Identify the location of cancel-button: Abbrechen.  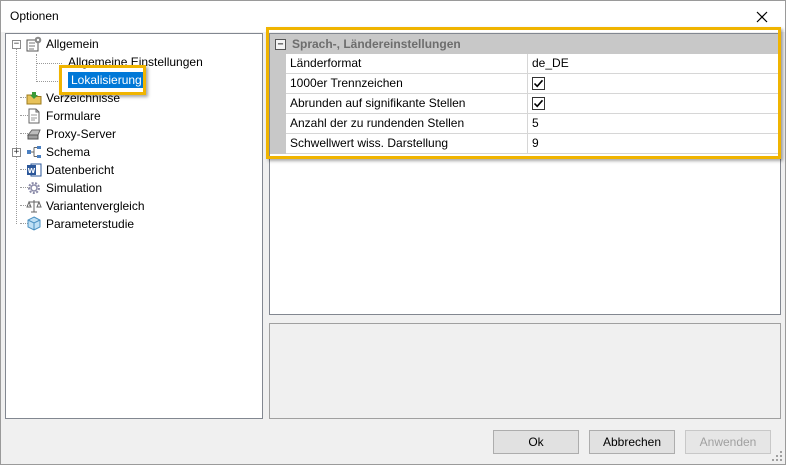
(632, 442).